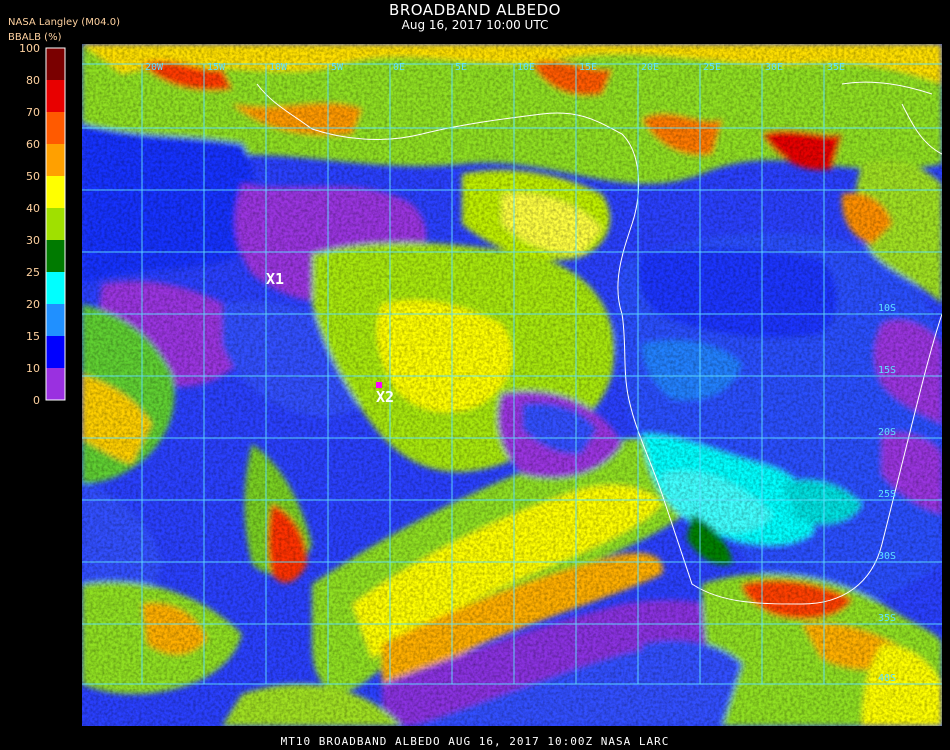 This screenshot has height=750, width=950. What do you see at coordinates (774, 67) in the screenshot?
I see `longitude-label: 30E` at bounding box center [774, 67].